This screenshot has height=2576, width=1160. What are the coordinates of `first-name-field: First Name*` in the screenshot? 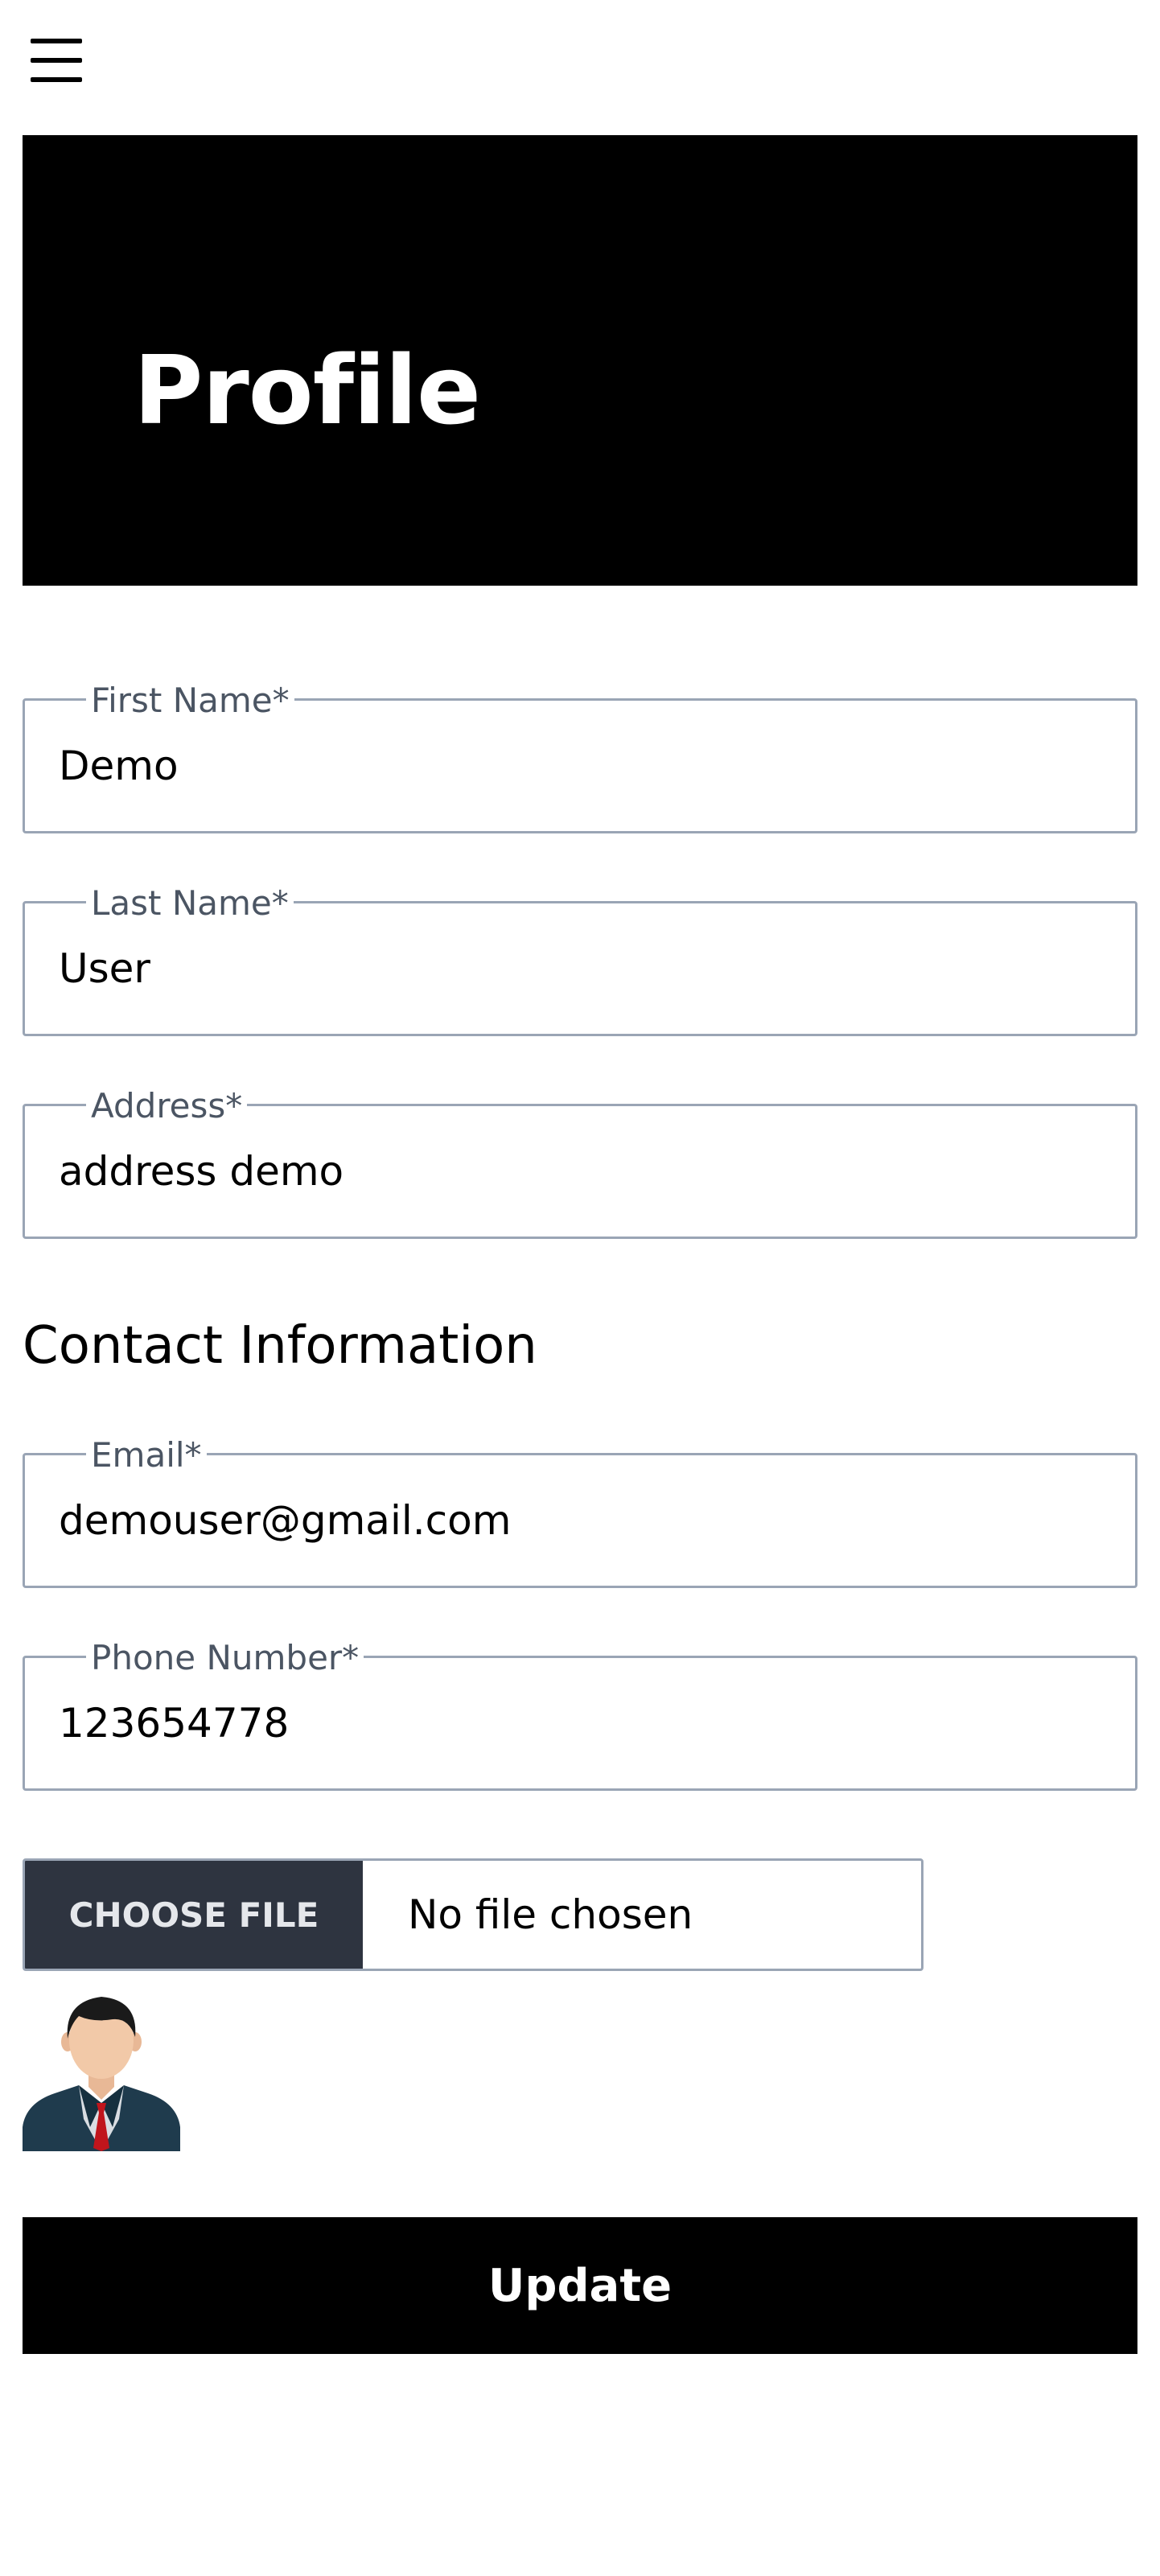 It's located at (580, 755).